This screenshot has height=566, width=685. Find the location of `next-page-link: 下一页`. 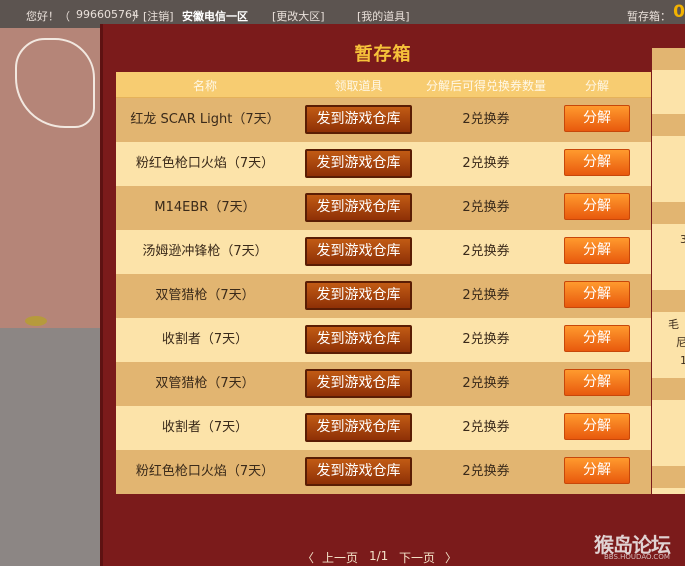

next-page-link: 下一页 is located at coordinates (417, 557).